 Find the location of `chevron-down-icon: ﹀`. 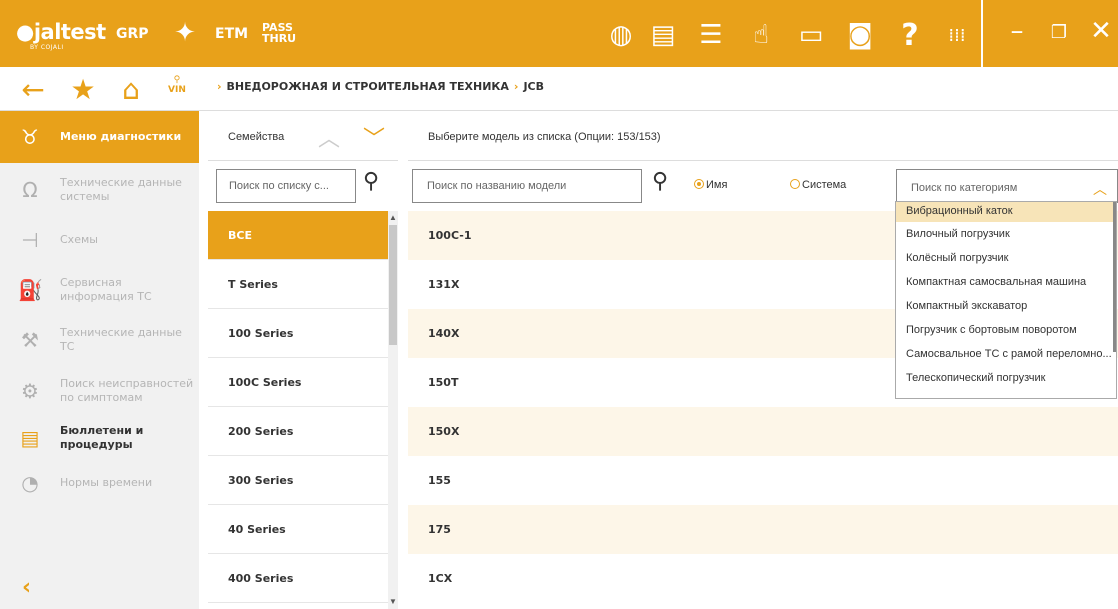

chevron-down-icon: ﹀ is located at coordinates (374, 137).